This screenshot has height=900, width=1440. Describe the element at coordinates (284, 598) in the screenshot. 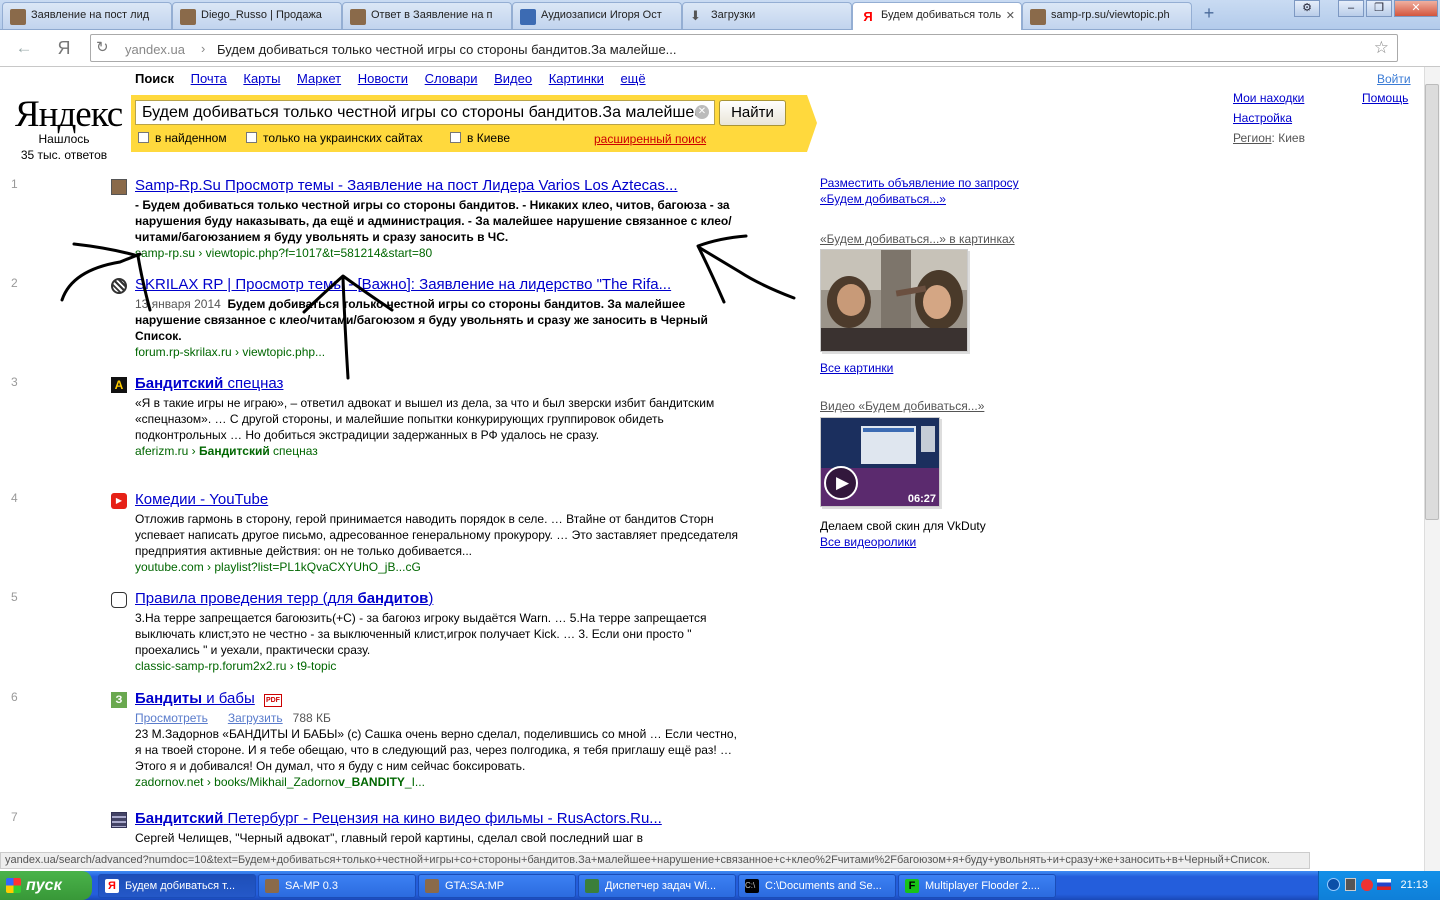

I see `result-title-link: Правила проведения терр (для бандитов)` at that location.